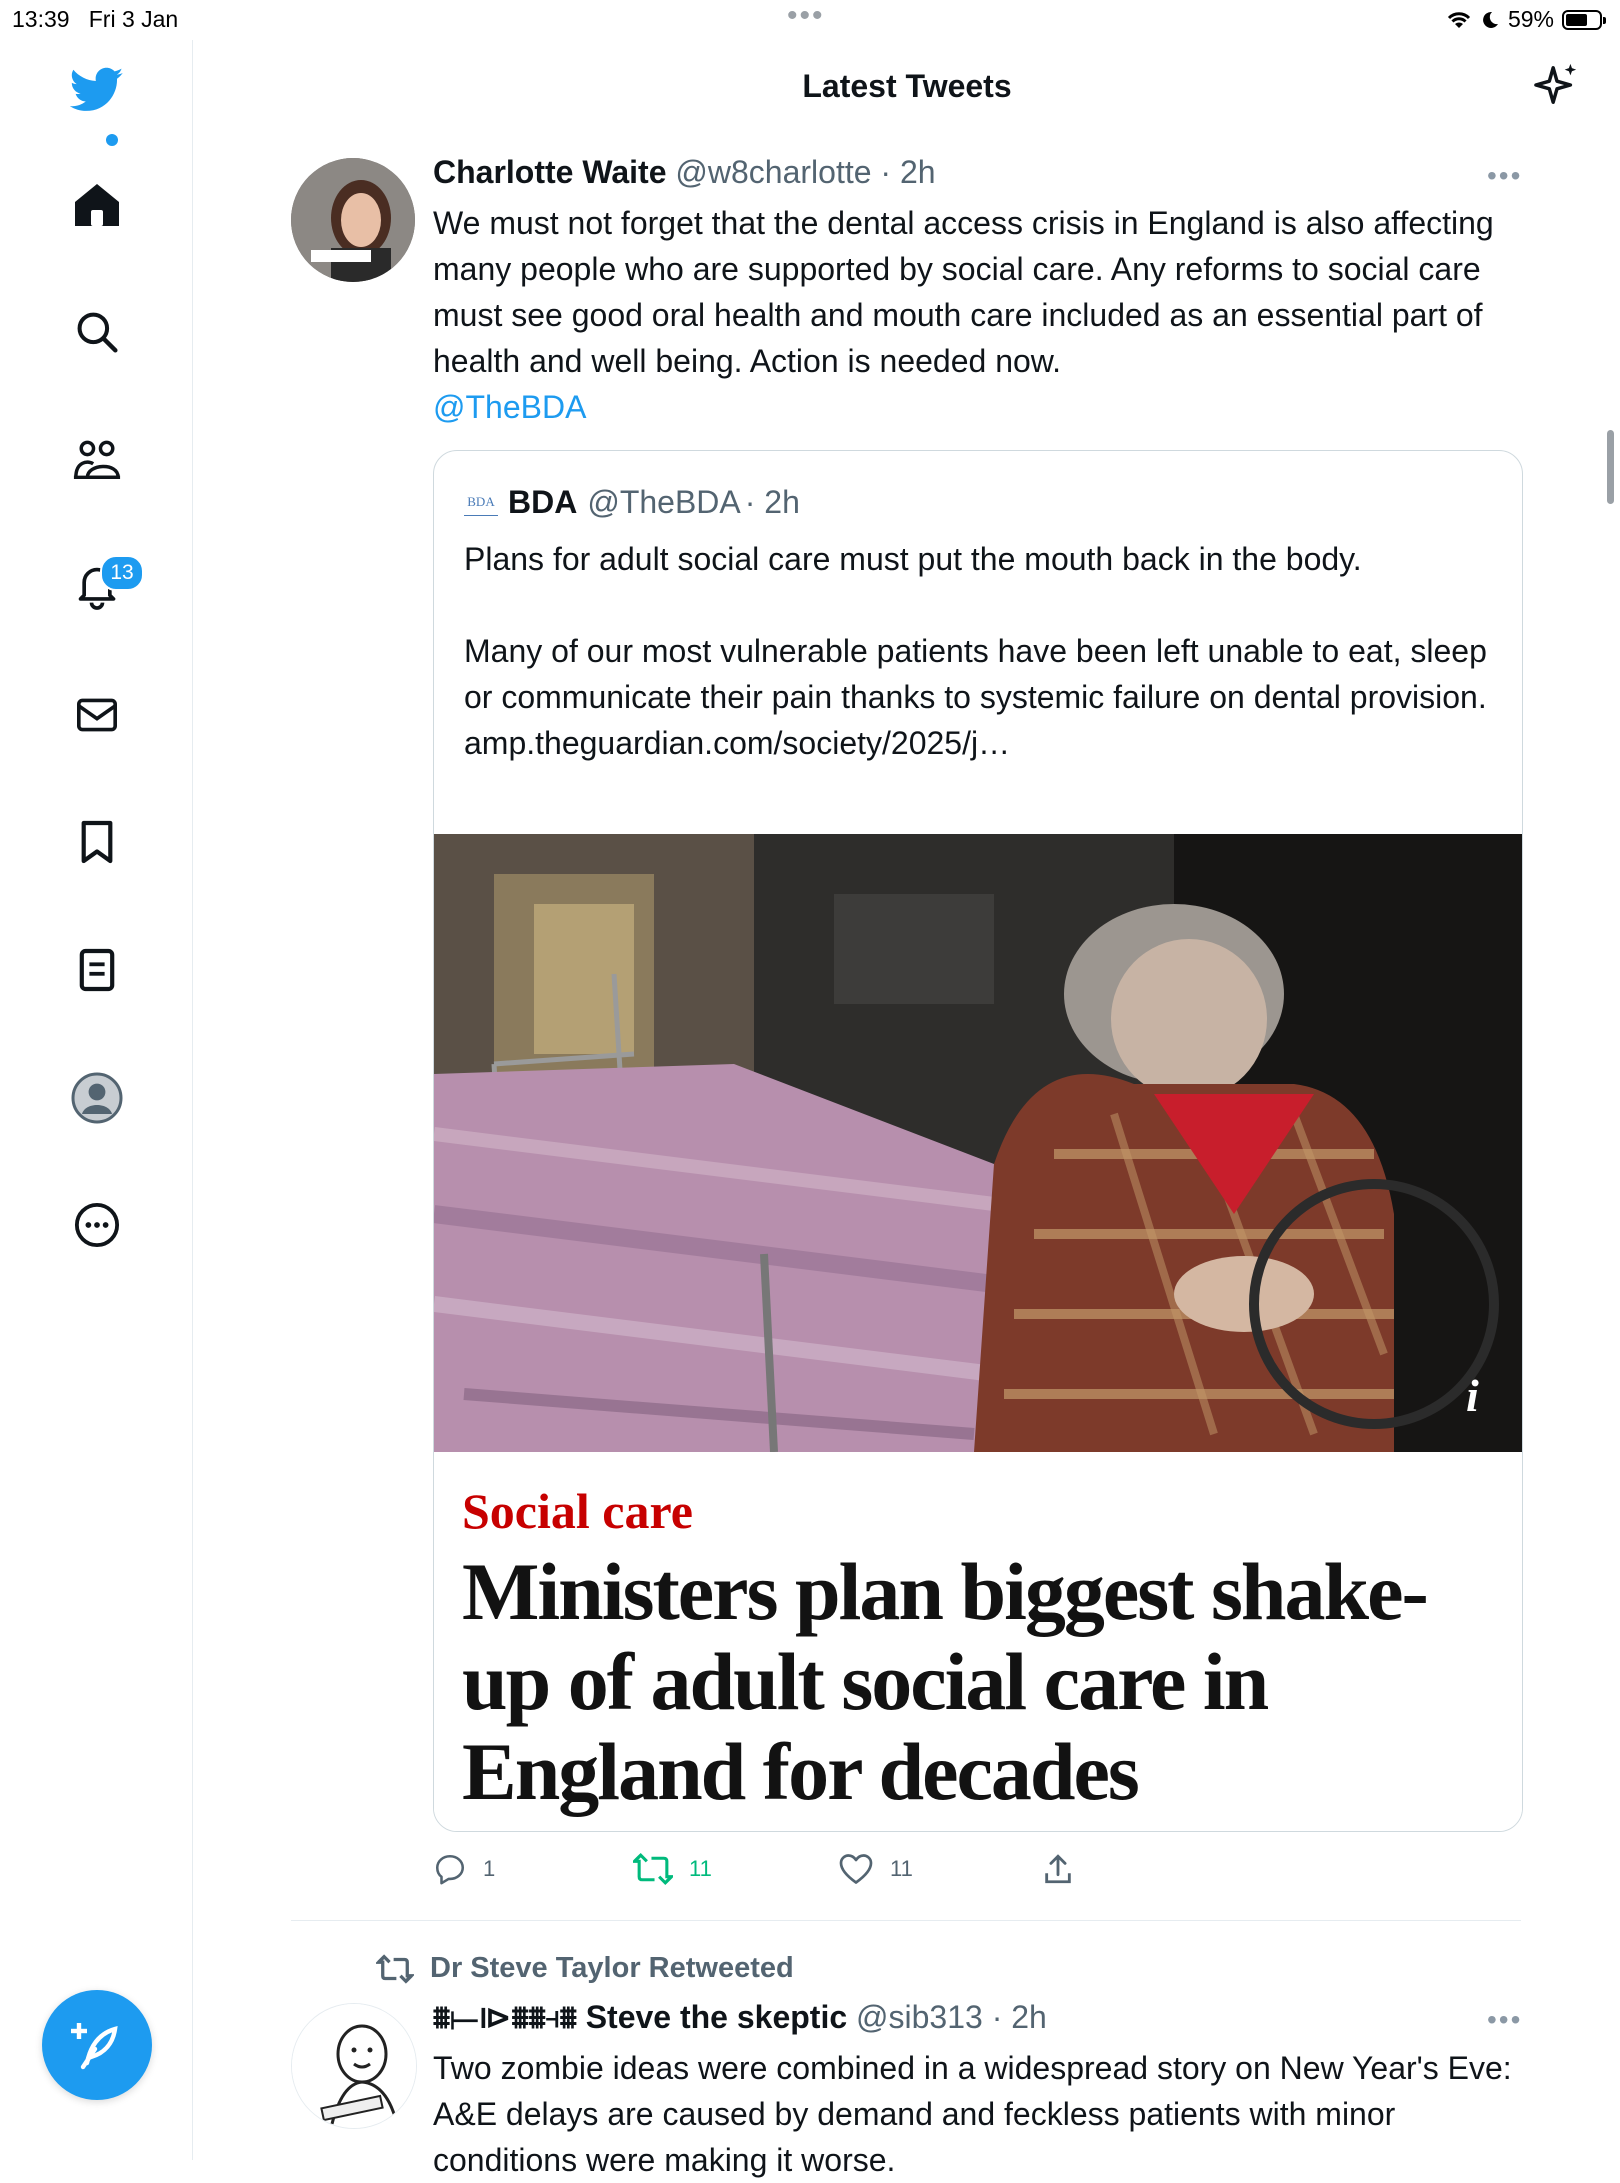 The height and width of the screenshot is (2183, 1620). I want to click on bda-logo-avatar: BDA, so click(481, 502).